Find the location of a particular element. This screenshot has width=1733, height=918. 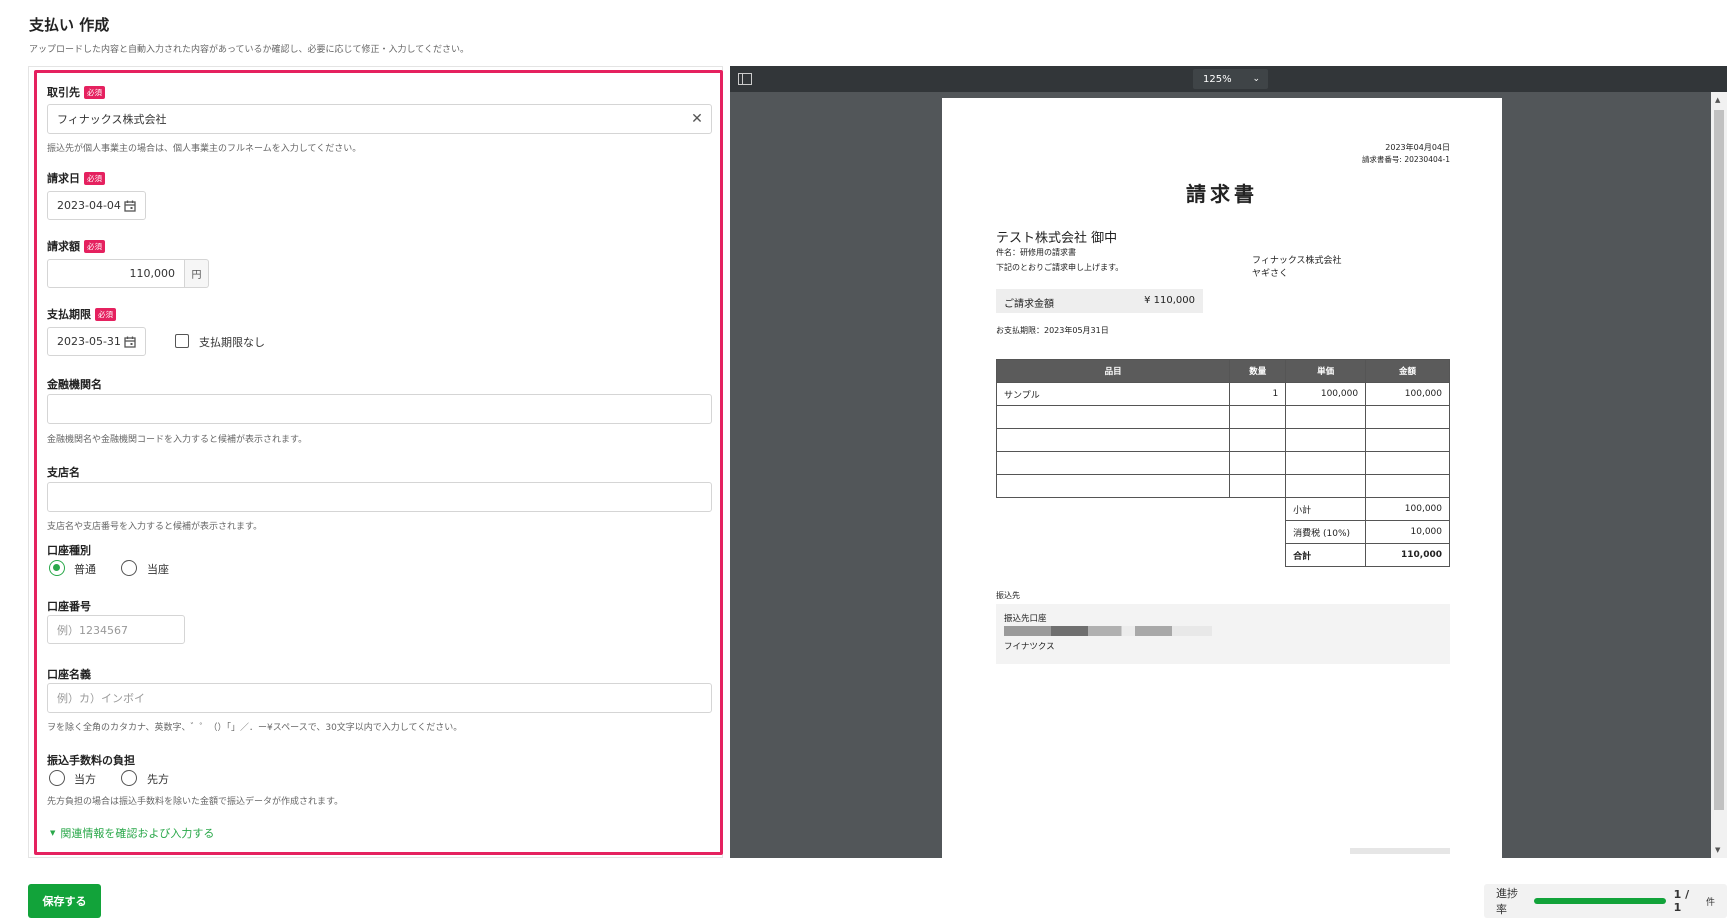

table-cell: サンプル is located at coordinates (1113, 394).